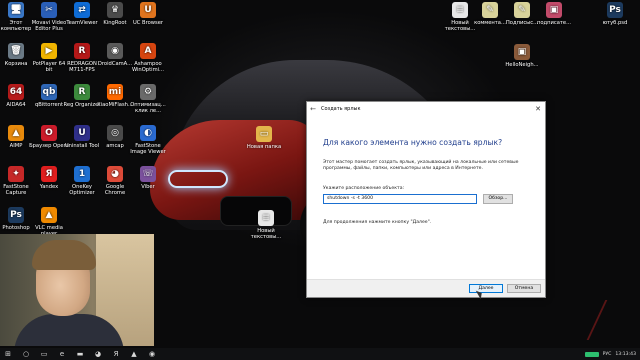  Describe the element at coordinates (426, 109) in the screenshot. I see `dialog-titlebar: ← Создать ярлык ✕` at that location.